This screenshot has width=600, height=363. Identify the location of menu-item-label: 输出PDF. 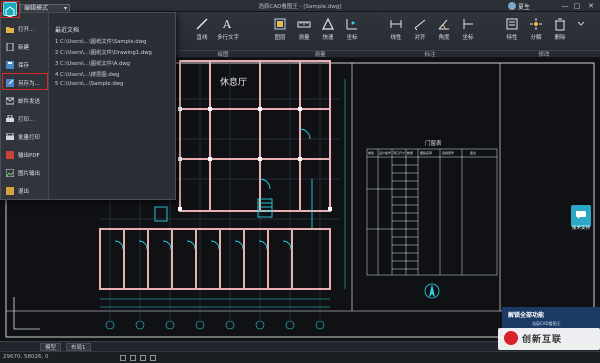
(29, 156).